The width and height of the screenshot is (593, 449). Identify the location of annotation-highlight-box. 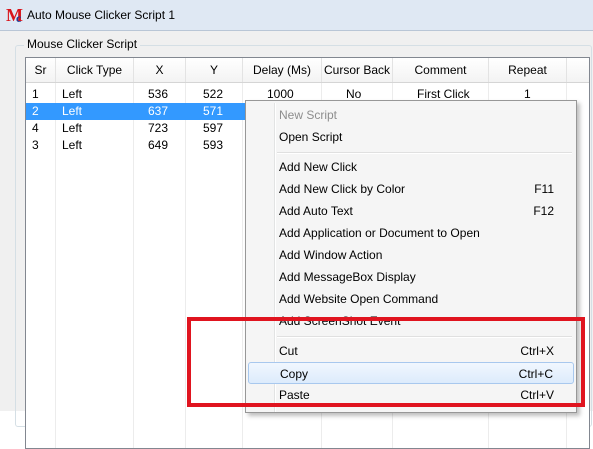
(386, 362).